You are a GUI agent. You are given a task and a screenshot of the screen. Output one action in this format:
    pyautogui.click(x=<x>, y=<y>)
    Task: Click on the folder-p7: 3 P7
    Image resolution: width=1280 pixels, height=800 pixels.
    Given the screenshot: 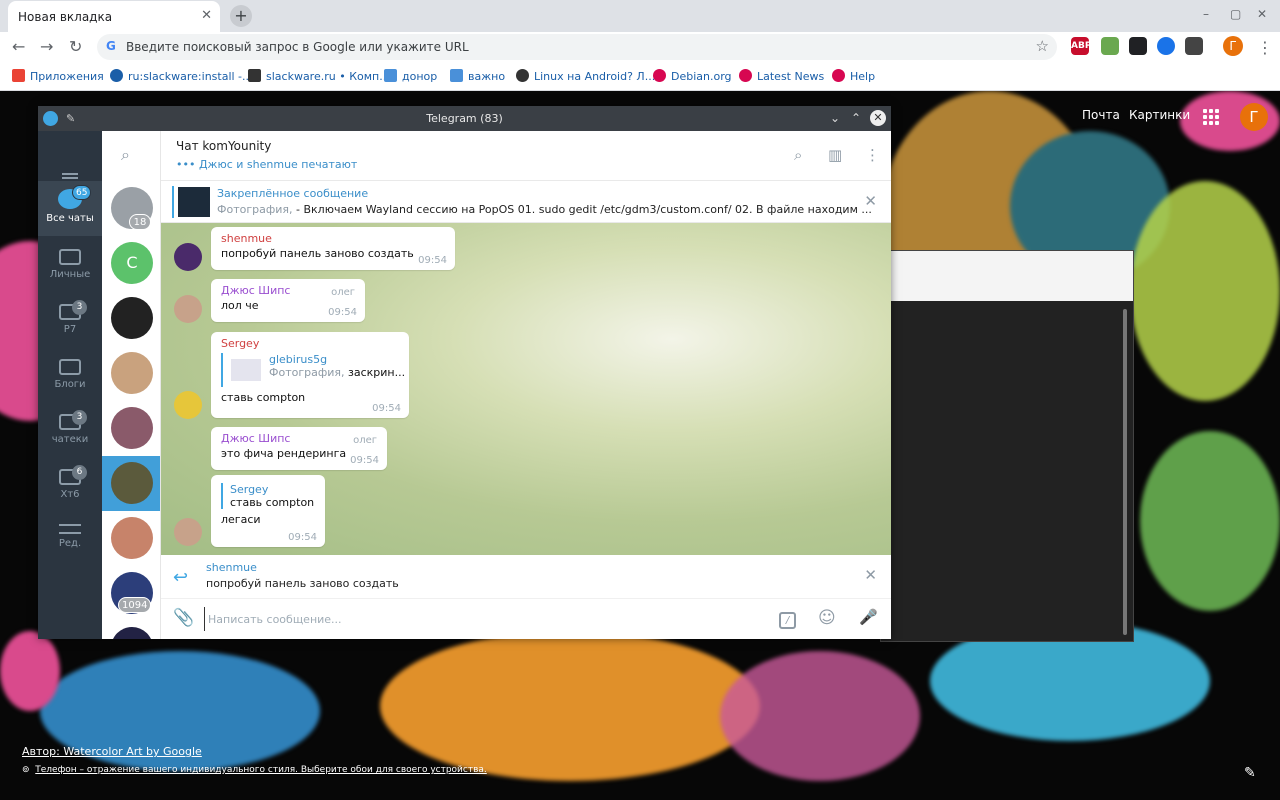 What is the action you would take?
    pyautogui.click(x=70, y=323)
    